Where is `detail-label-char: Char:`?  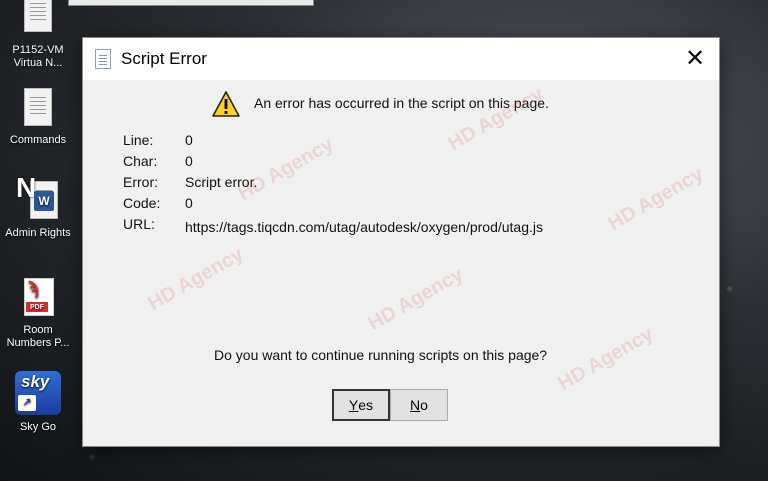
detail-label-char: Char: is located at coordinates (140, 161).